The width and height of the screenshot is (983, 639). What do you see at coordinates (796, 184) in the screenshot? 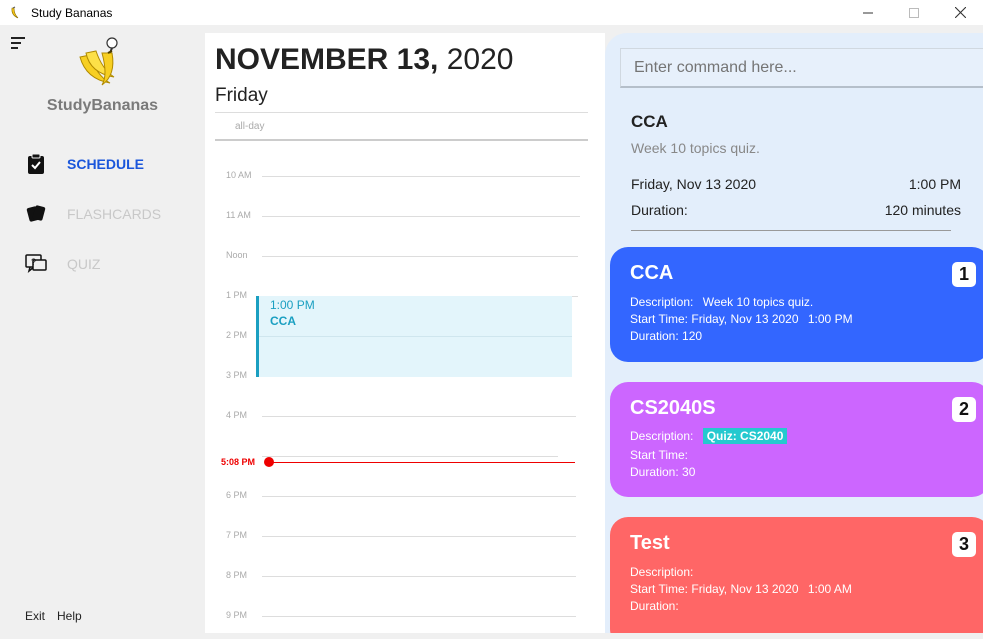
I see `detail-datetime-row: Friday, Nov 13 2020 1:00 PM` at bounding box center [796, 184].